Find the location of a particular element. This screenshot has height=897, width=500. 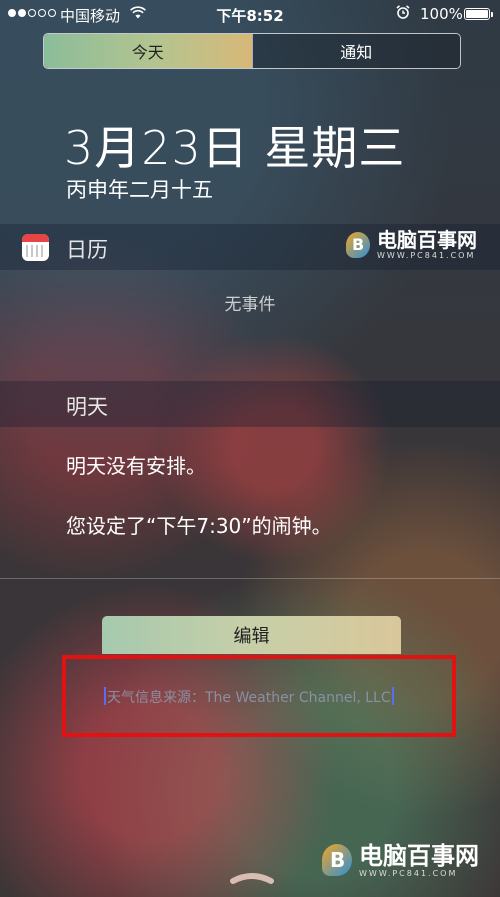

selection-end-caret is located at coordinates (392, 696).